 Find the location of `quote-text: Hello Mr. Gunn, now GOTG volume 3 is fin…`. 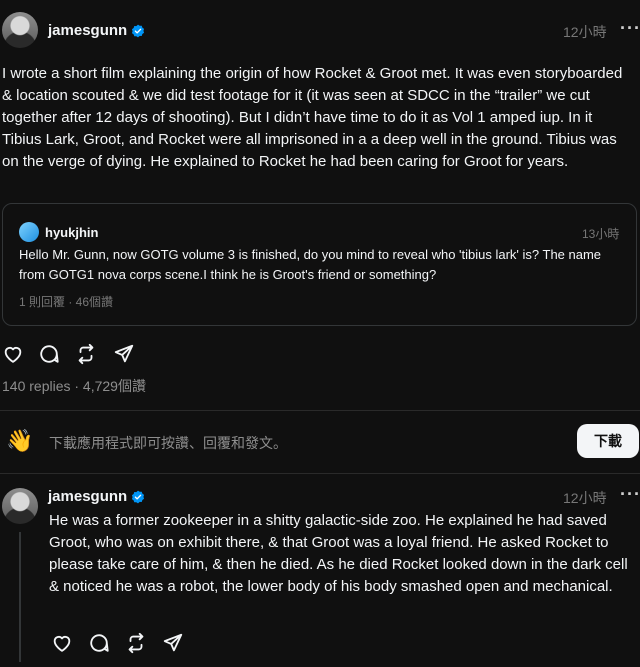

quote-text: Hello Mr. Gunn, now GOTG volume 3 is fin… is located at coordinates (310, 264).